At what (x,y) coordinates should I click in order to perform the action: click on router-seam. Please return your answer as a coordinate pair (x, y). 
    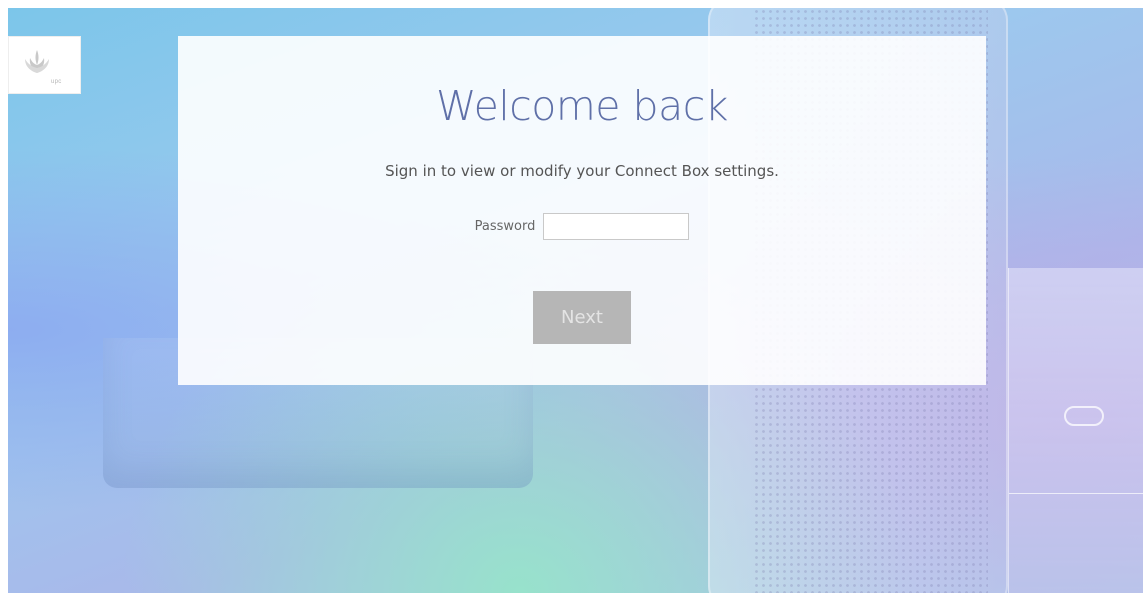
    Looking at the image, I should click on (1076, 493).